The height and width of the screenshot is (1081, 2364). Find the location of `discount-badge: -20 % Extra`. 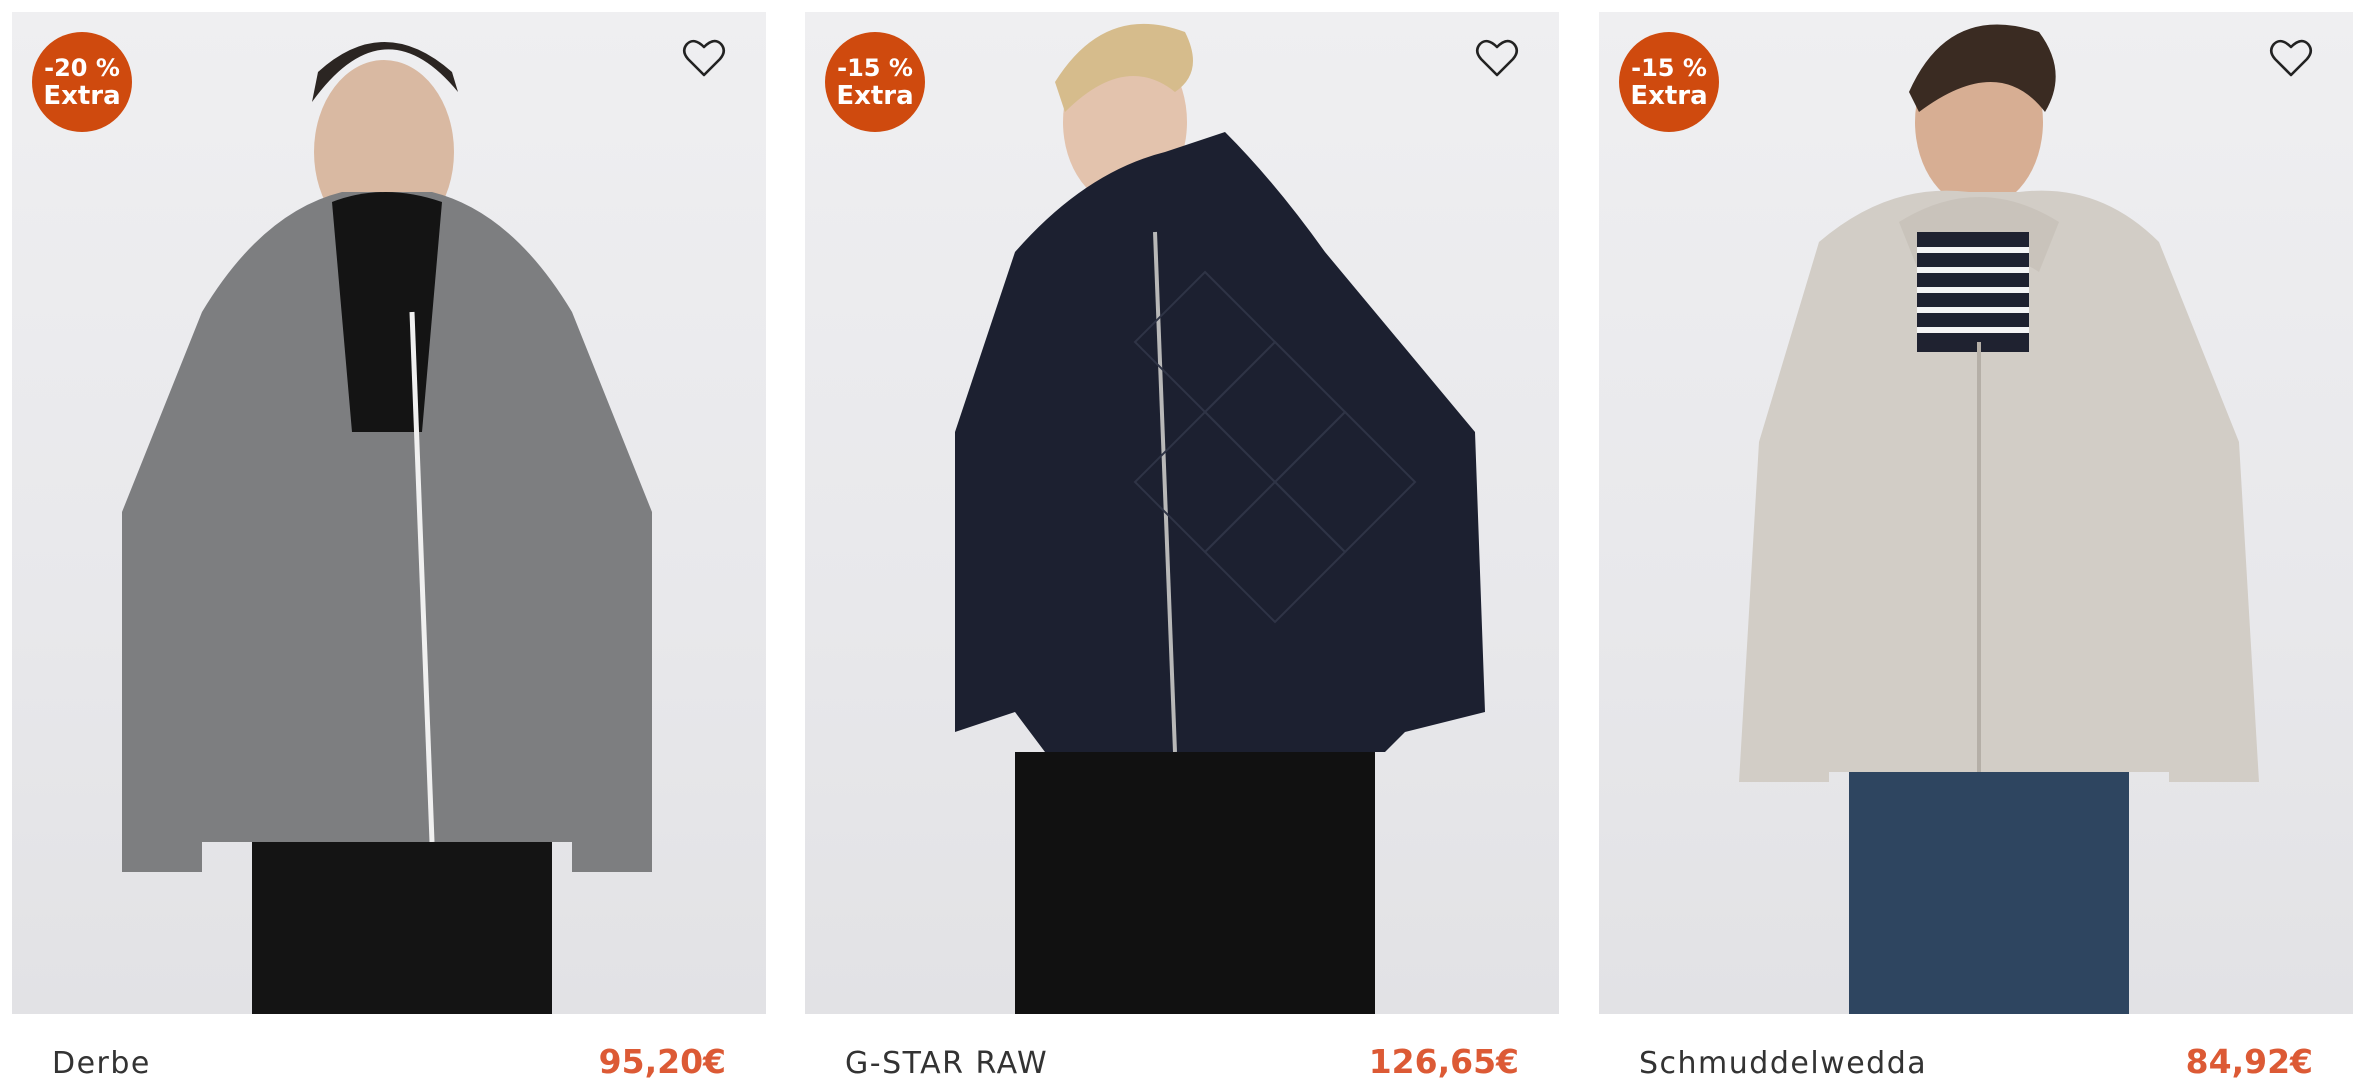

discount-badge: -20 % Extra is located at coordinates (82, 82).